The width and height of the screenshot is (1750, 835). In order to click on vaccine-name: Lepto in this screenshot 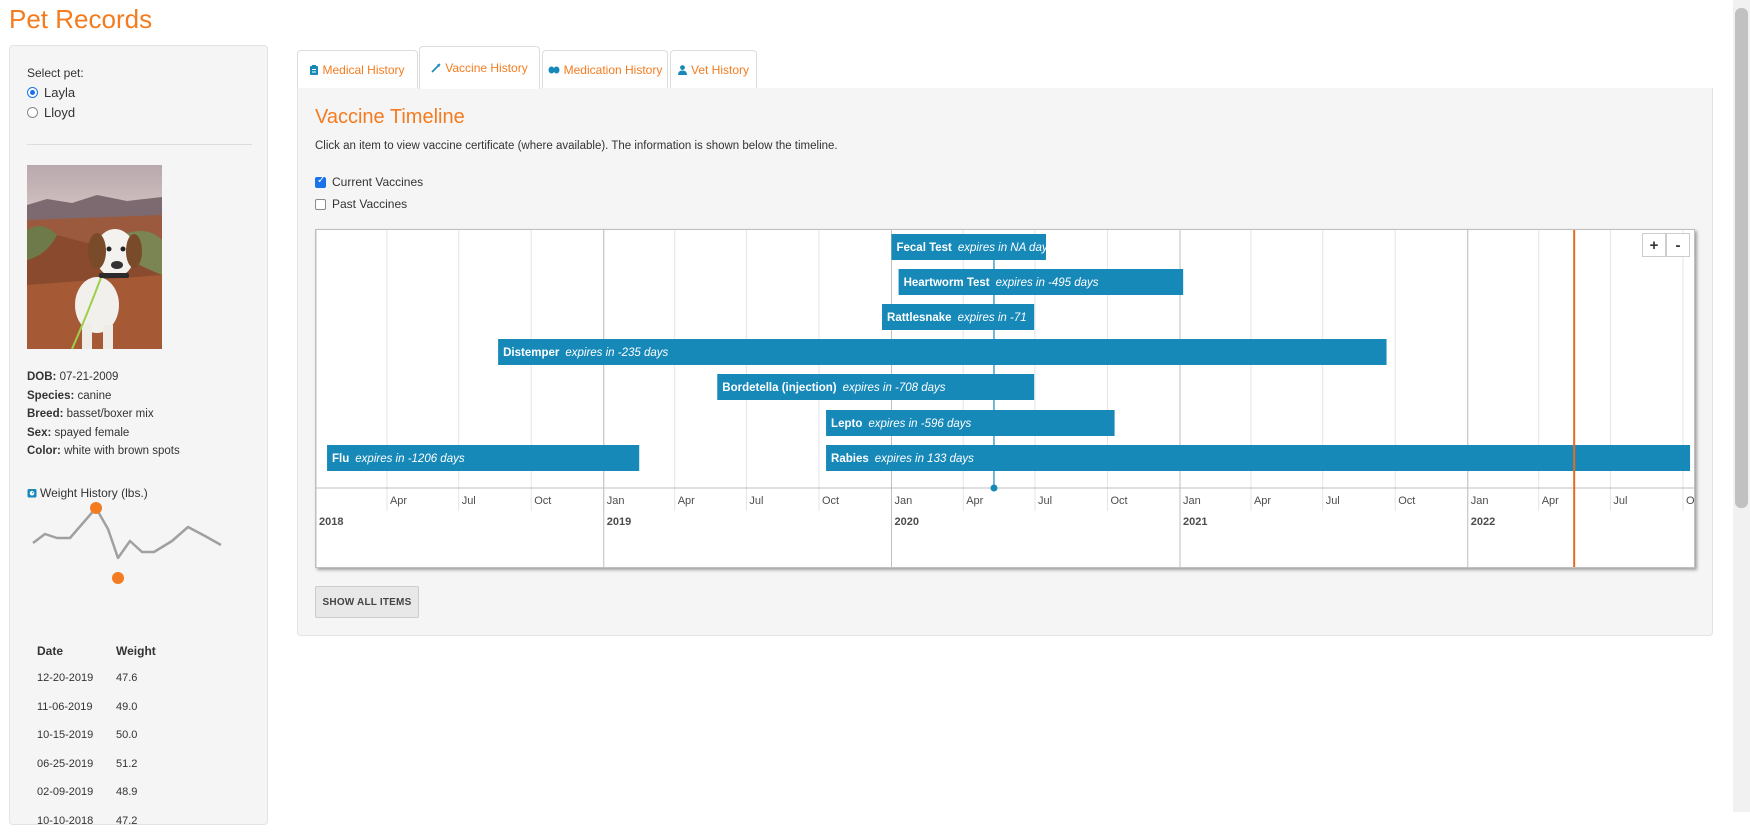, I will do `click(846, 424)`.